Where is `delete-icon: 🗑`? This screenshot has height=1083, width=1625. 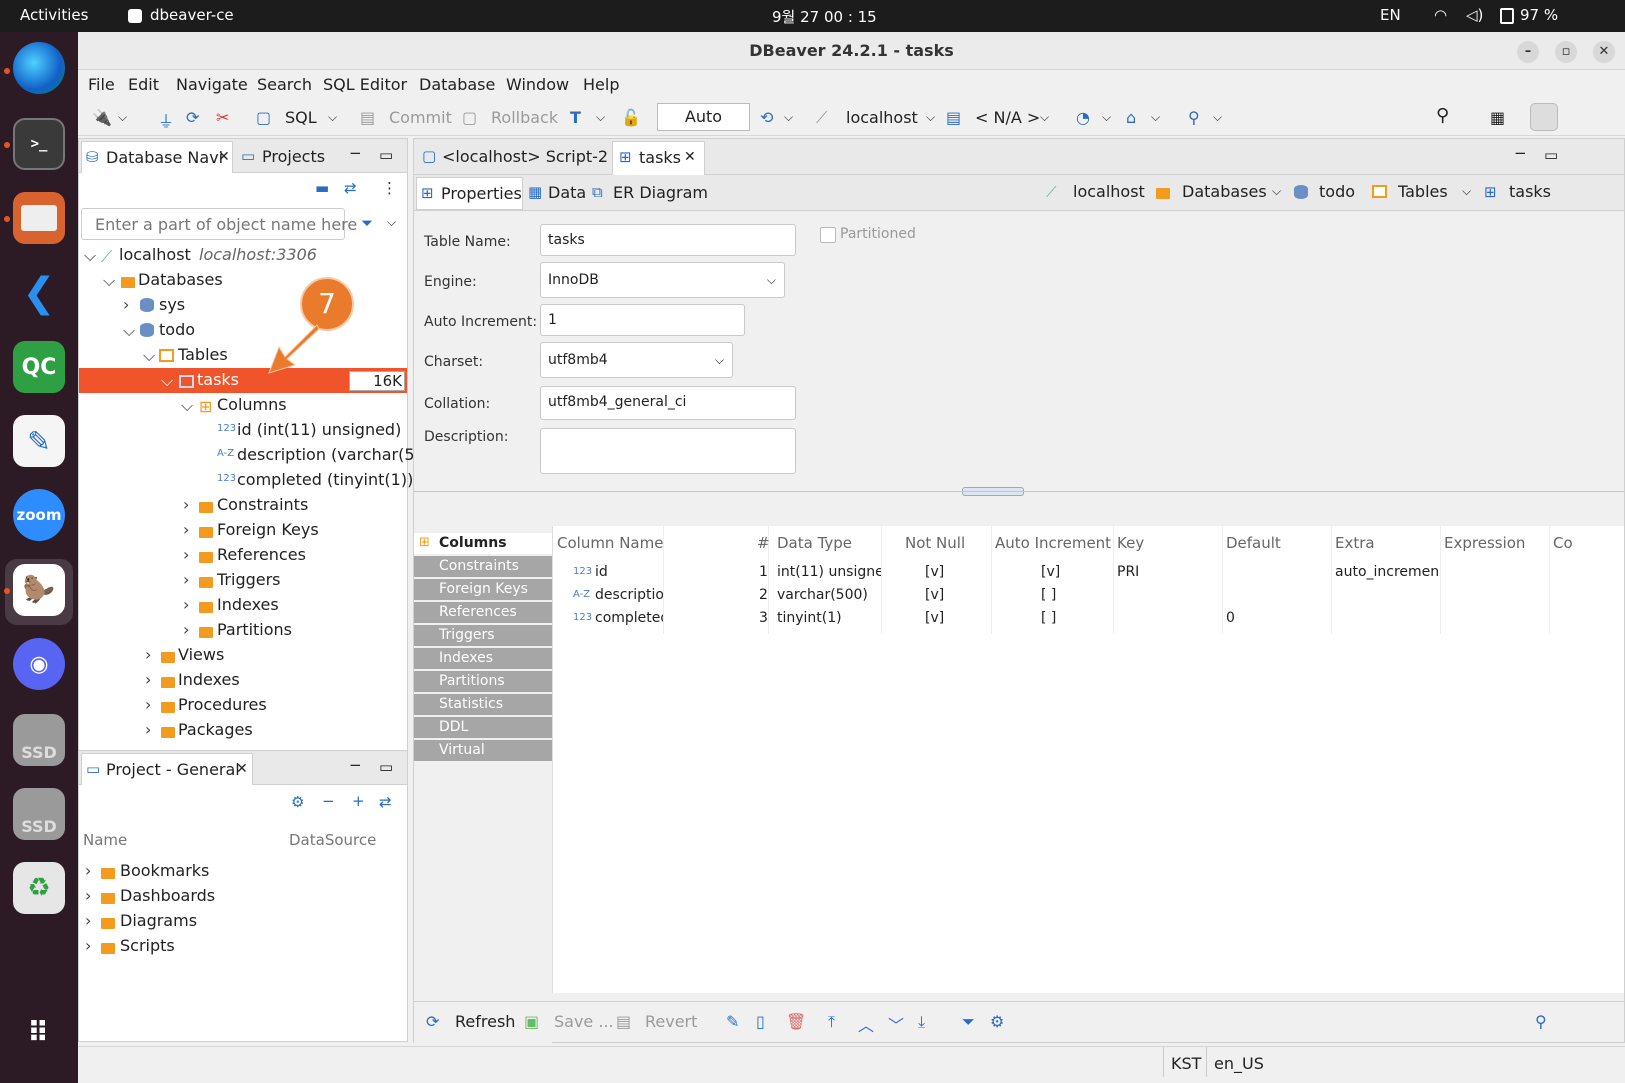 delete-icon: 🗑 is located at coordinates (796, 1021).